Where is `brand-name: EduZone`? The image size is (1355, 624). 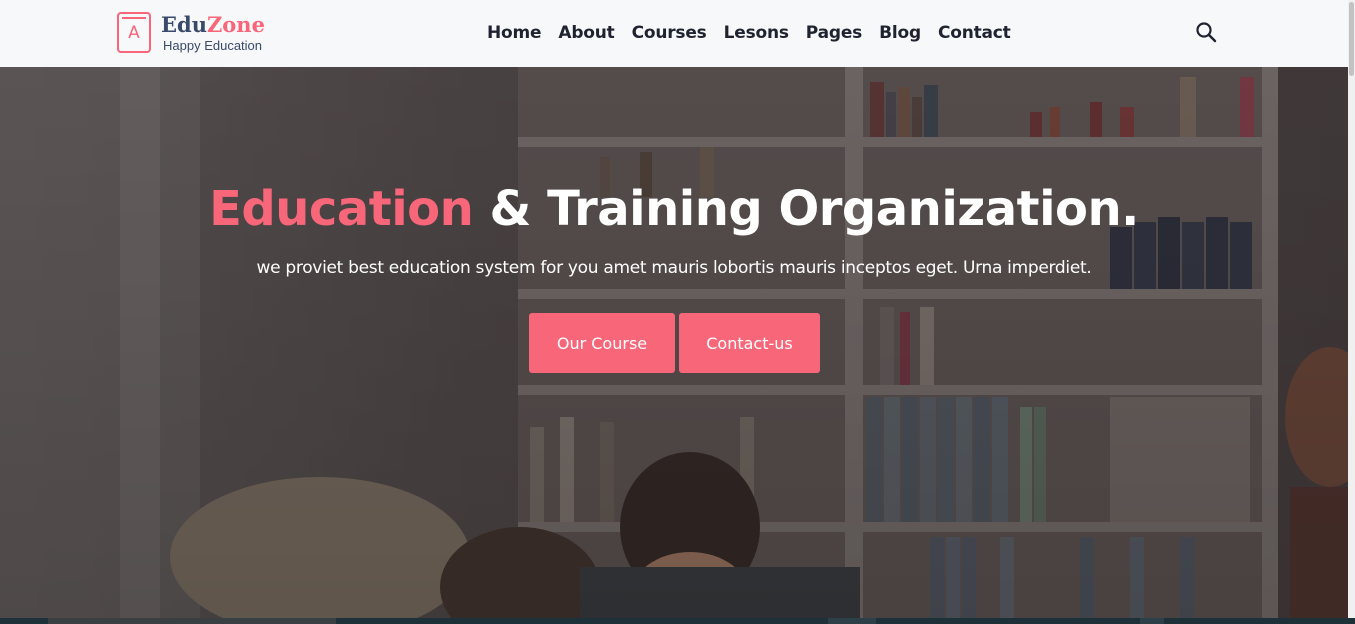
brand-name: EduZone is located at coordinates (213, 25).